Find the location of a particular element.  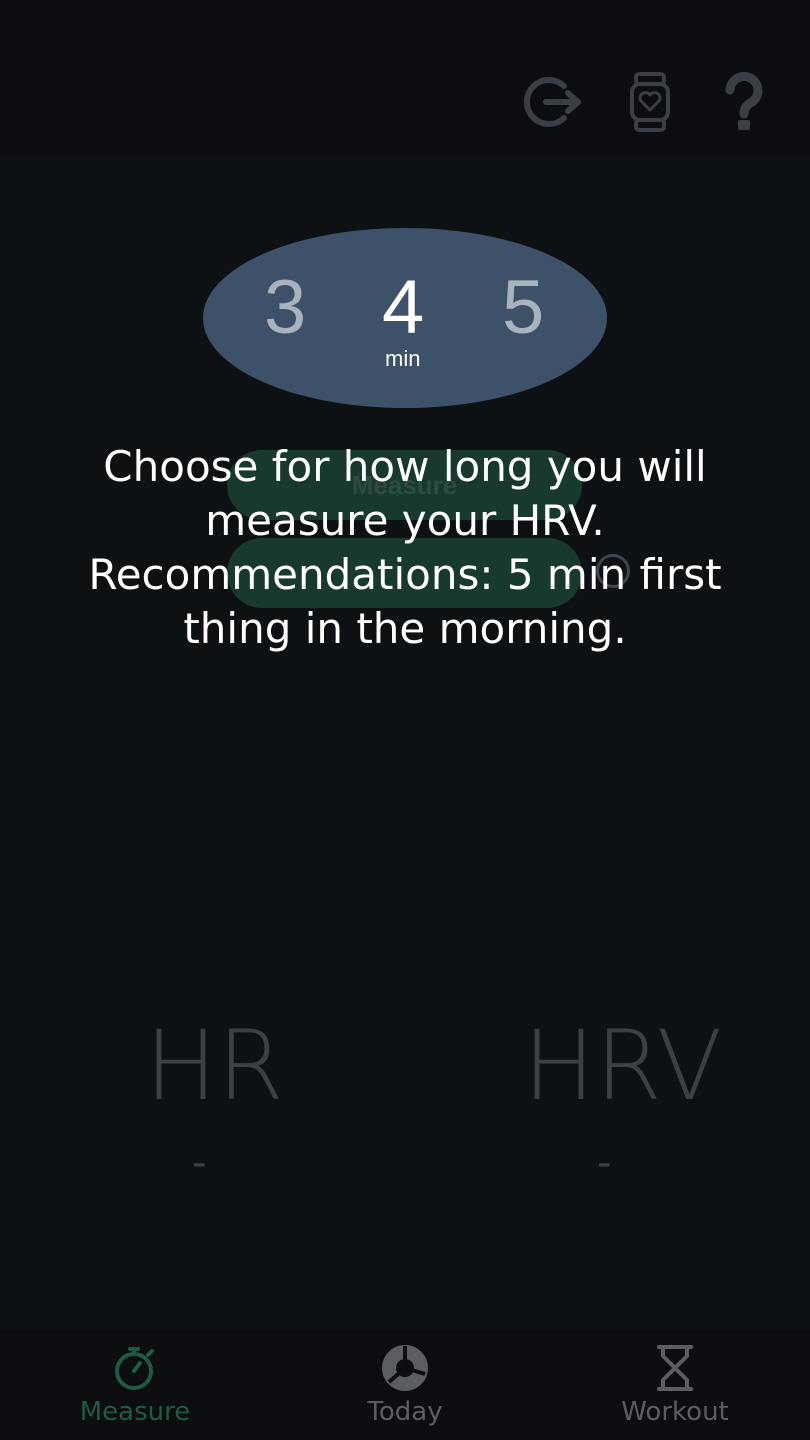

stopwatch-icon is located at coordinates (135, 1368).